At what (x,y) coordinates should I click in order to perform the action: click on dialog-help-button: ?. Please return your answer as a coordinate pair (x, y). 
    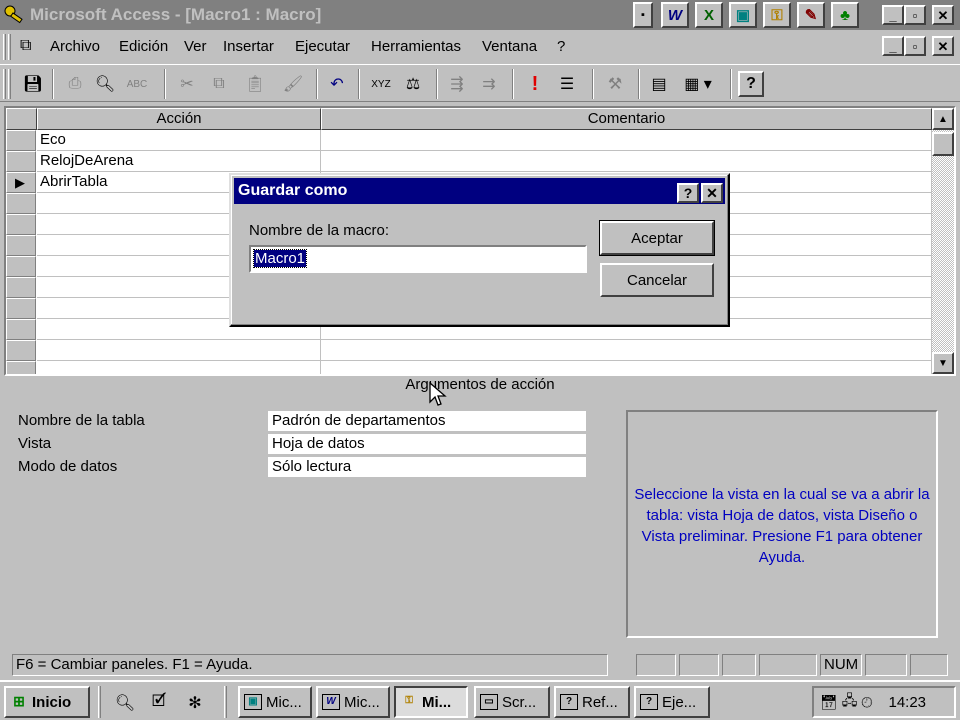
    Looking at the image, I should click on (688, 193).